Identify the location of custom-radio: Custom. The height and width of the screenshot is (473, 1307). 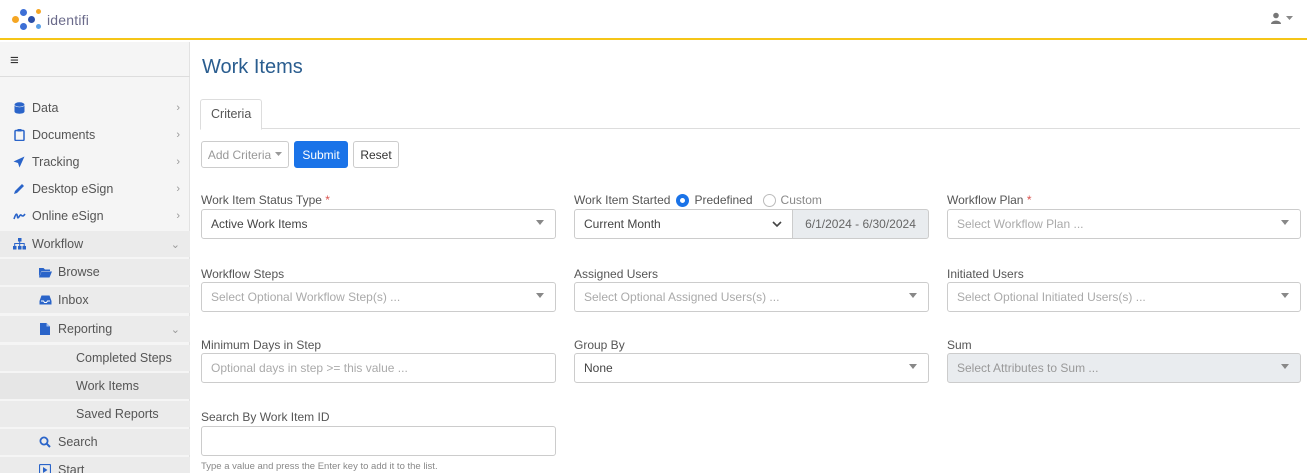
(792, 200).